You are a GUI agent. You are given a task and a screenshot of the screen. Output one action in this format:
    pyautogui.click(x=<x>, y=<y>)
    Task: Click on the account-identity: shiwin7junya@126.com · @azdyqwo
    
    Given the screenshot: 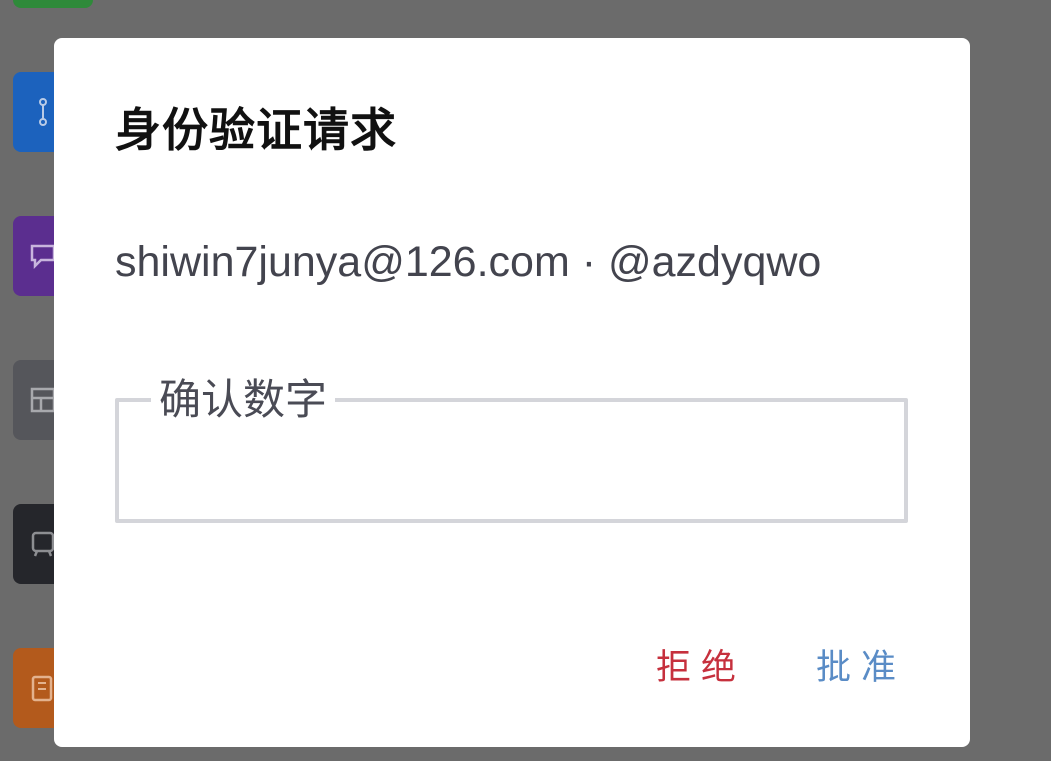 What is the action you would take?
    pyautogui.click(x=468, y=262)
    